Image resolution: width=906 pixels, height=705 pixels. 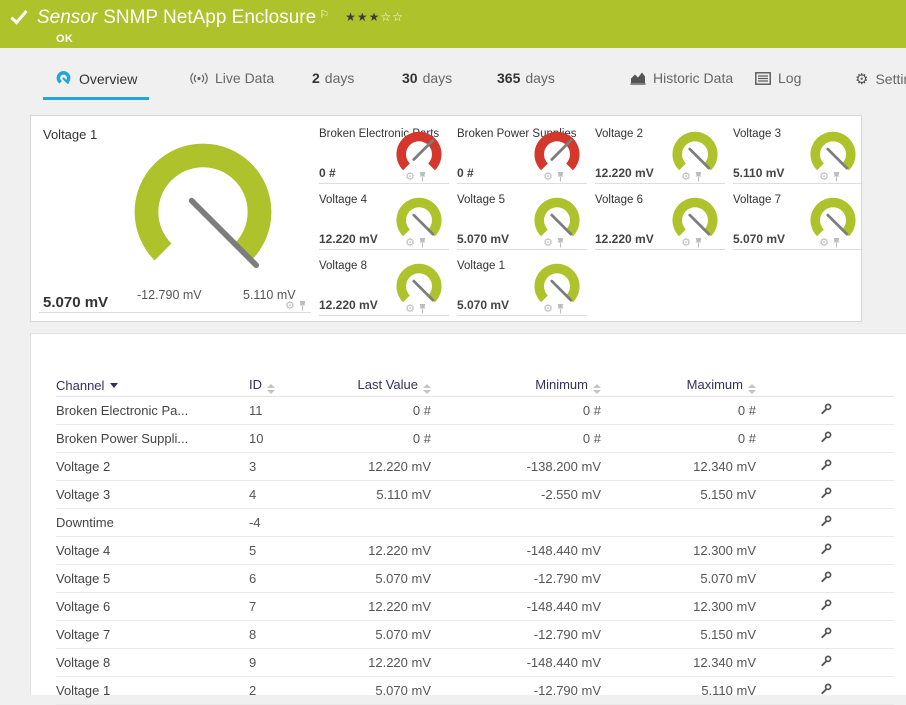 I want to click on mini-gauge-voltage-3: Voltage 3 5.110 mV ⚙, so click(x=798, y=155).